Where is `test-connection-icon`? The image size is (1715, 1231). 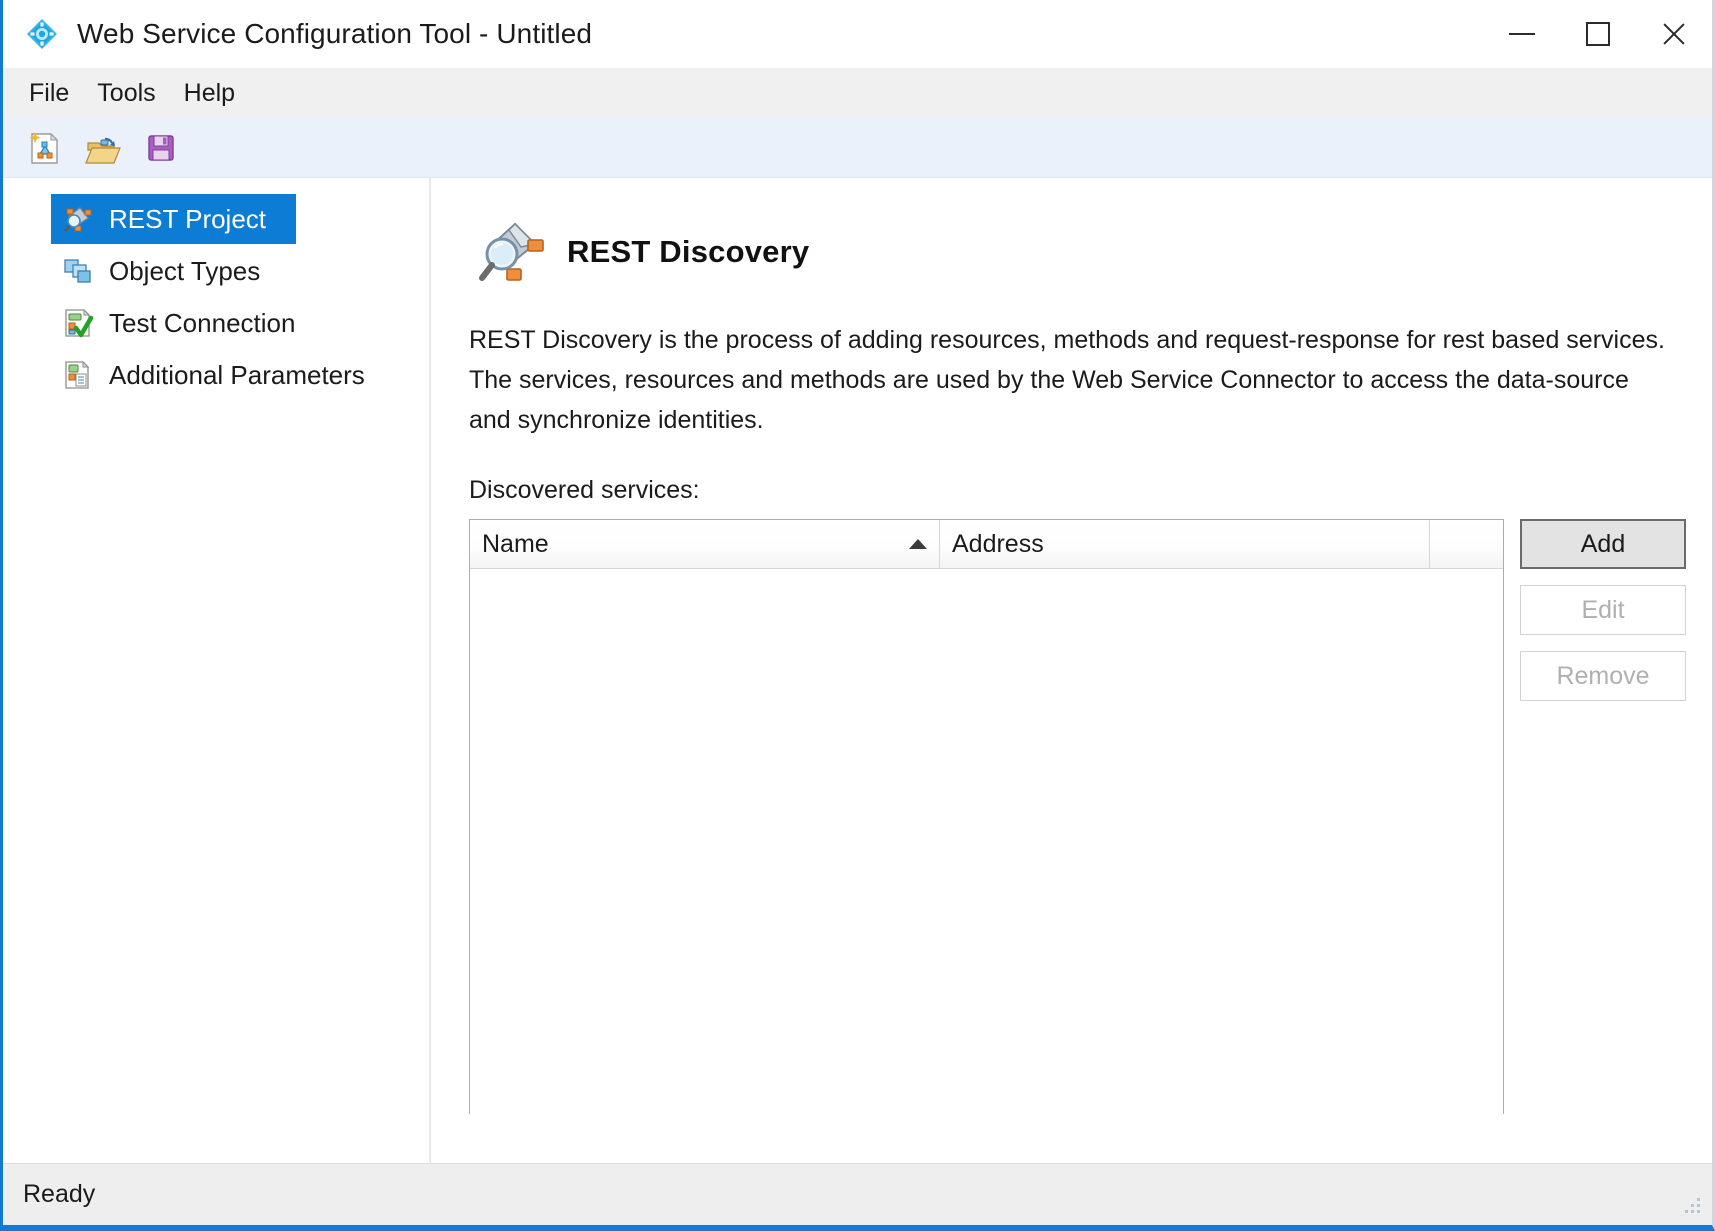 test-connection-icon is located at coordinates (79, 323).